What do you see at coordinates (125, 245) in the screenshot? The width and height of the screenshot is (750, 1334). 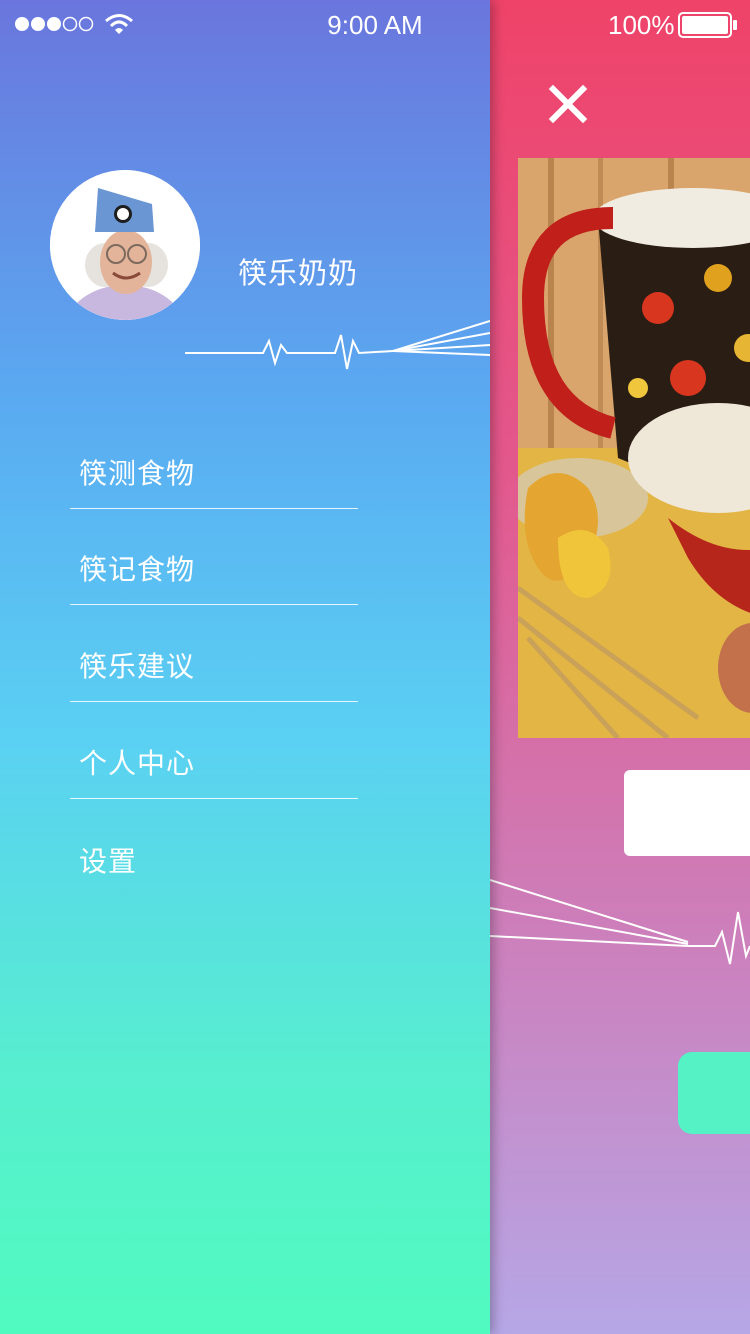 I see `avatar` at bounding box center [125, 245].